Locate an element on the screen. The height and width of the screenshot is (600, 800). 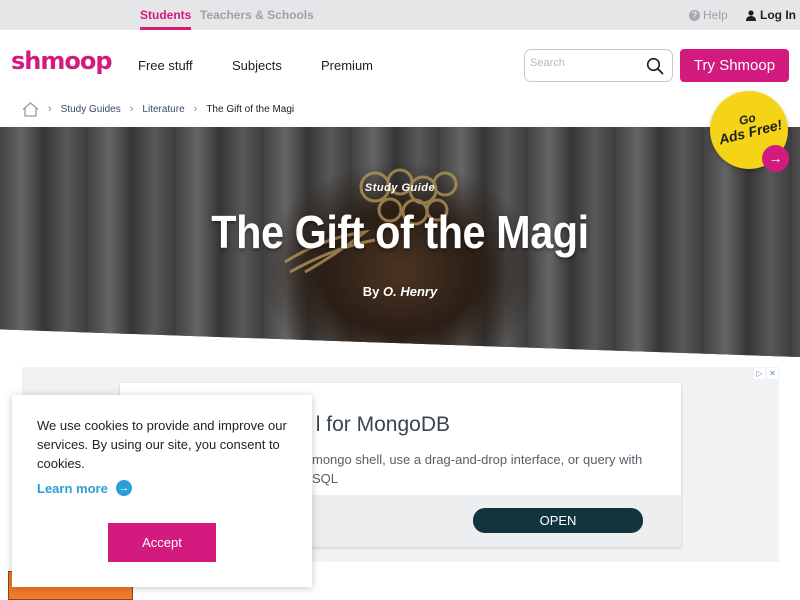
tab-teachers-schools: Teachers & Schools is located at coordinates (257, 15).